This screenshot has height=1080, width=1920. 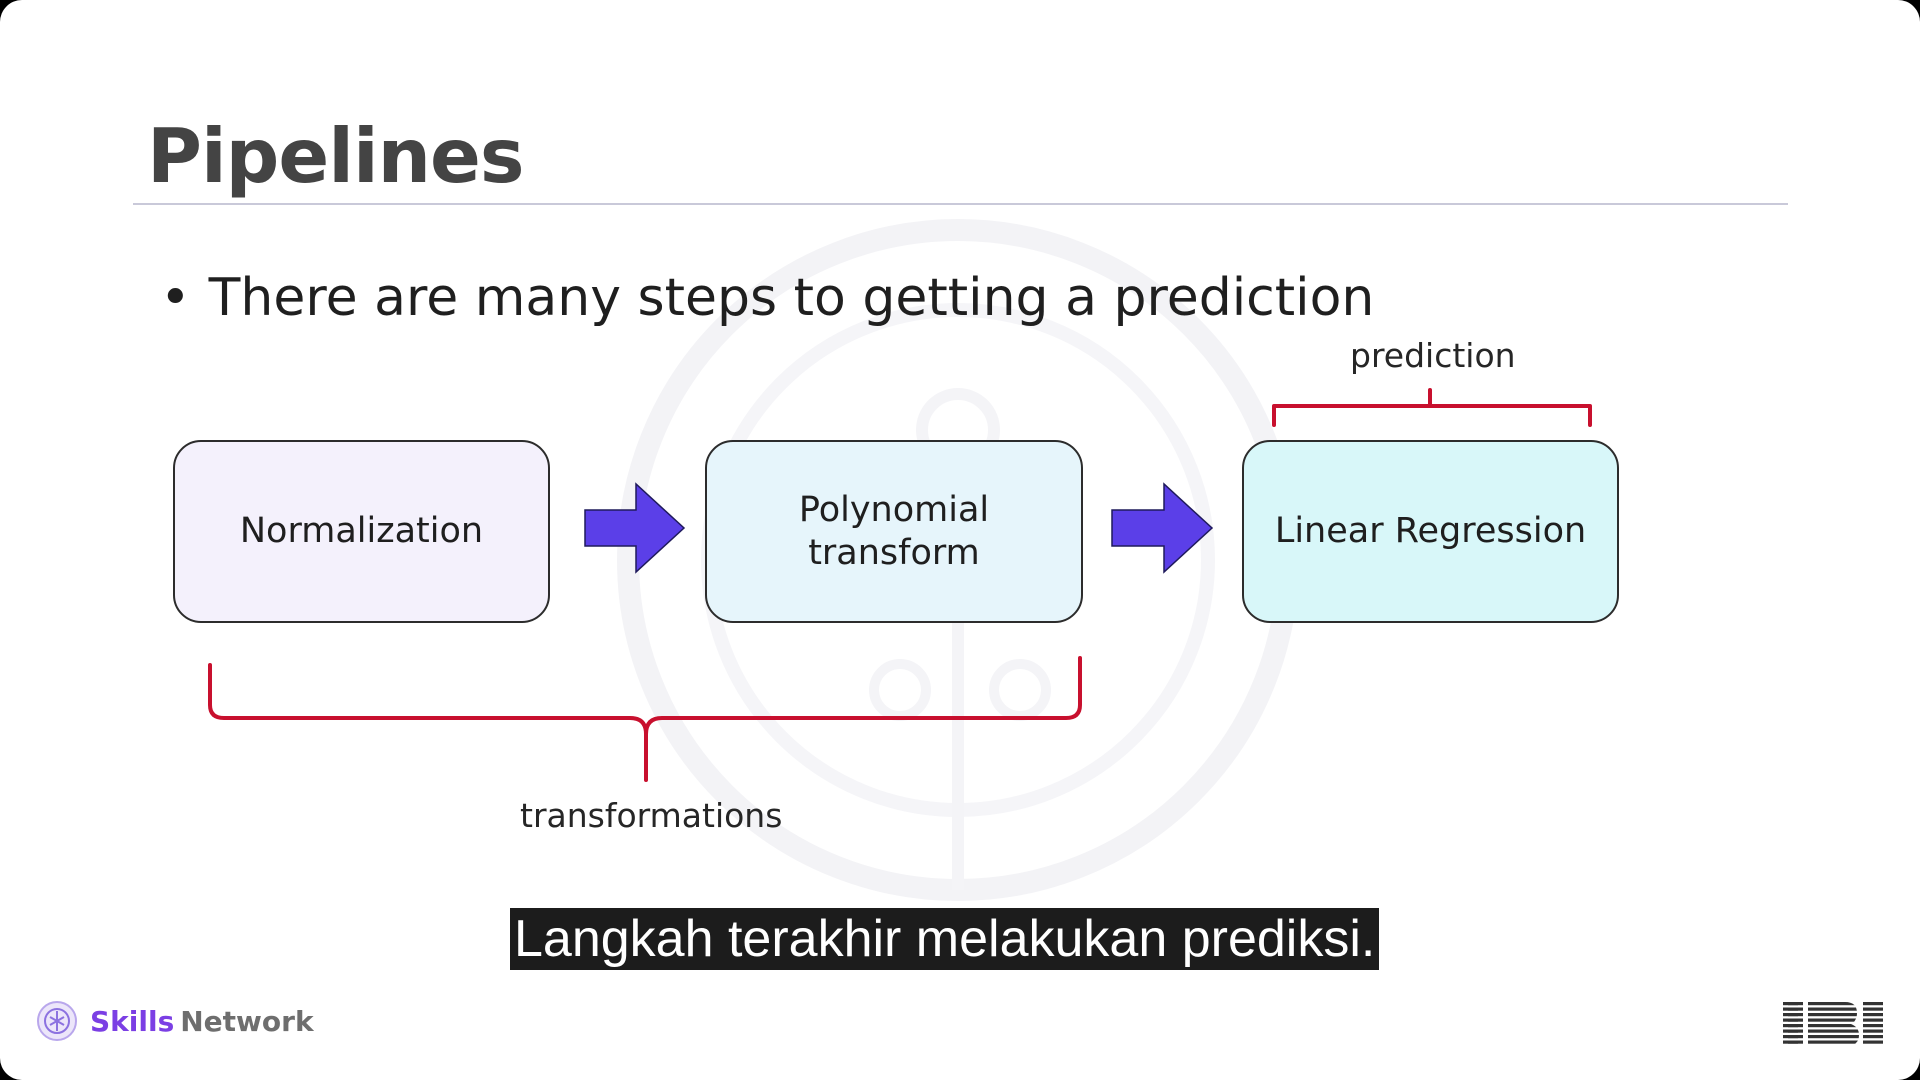 What do you see at coordinates (651, 815) in the screenshot?
I see `transformations-label: transformations` at bounding box center [651, 815].